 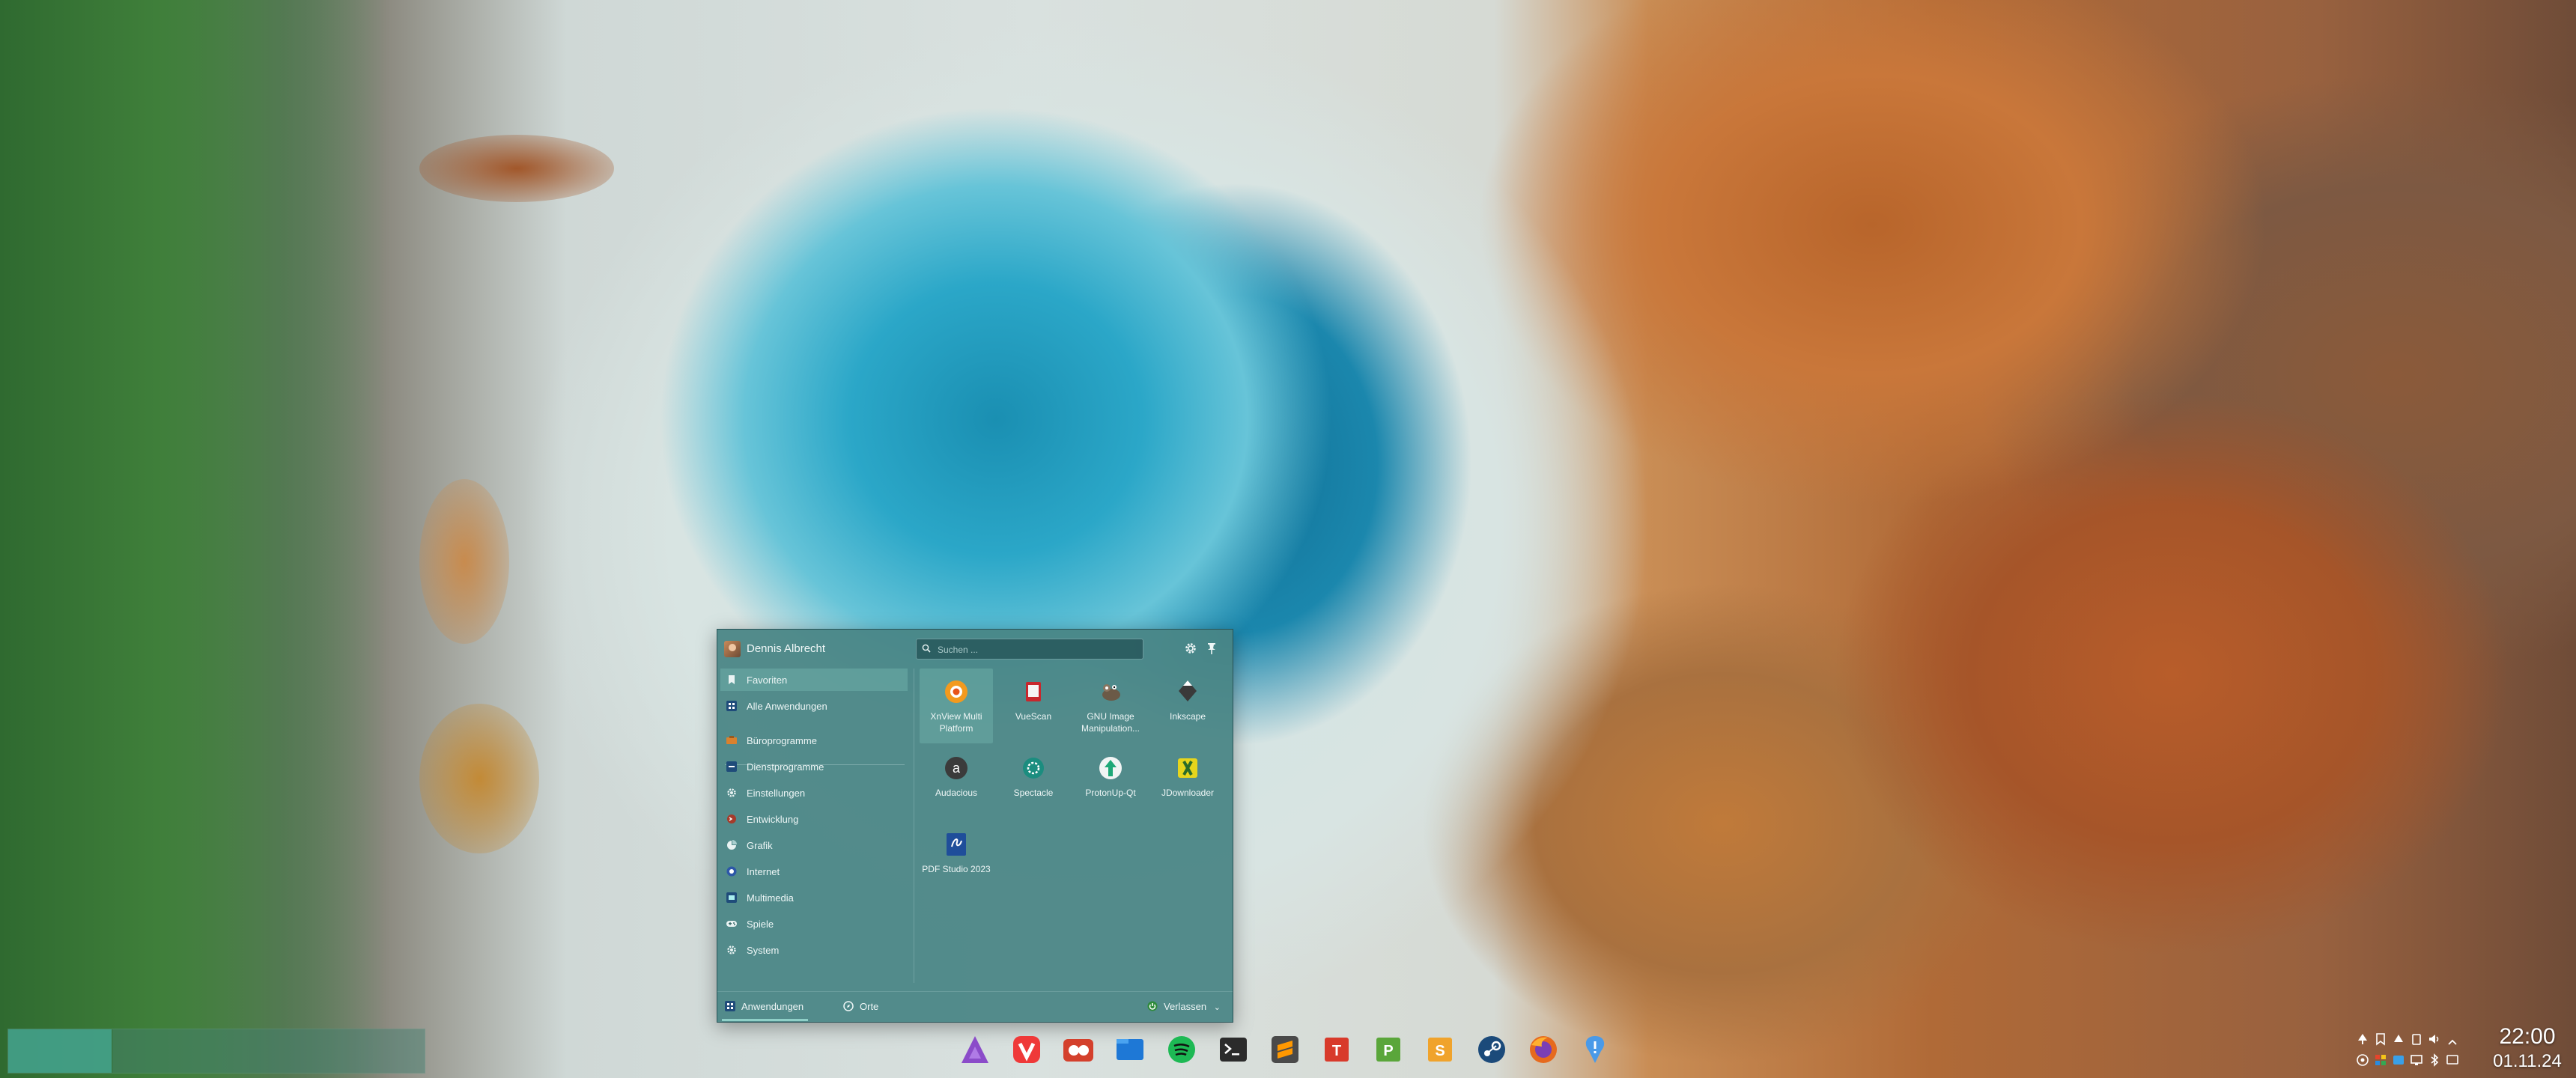 What do you see at coordinates (731, 949) in the screenshot?
I see `system-icon` at bounding box center [731, 949].